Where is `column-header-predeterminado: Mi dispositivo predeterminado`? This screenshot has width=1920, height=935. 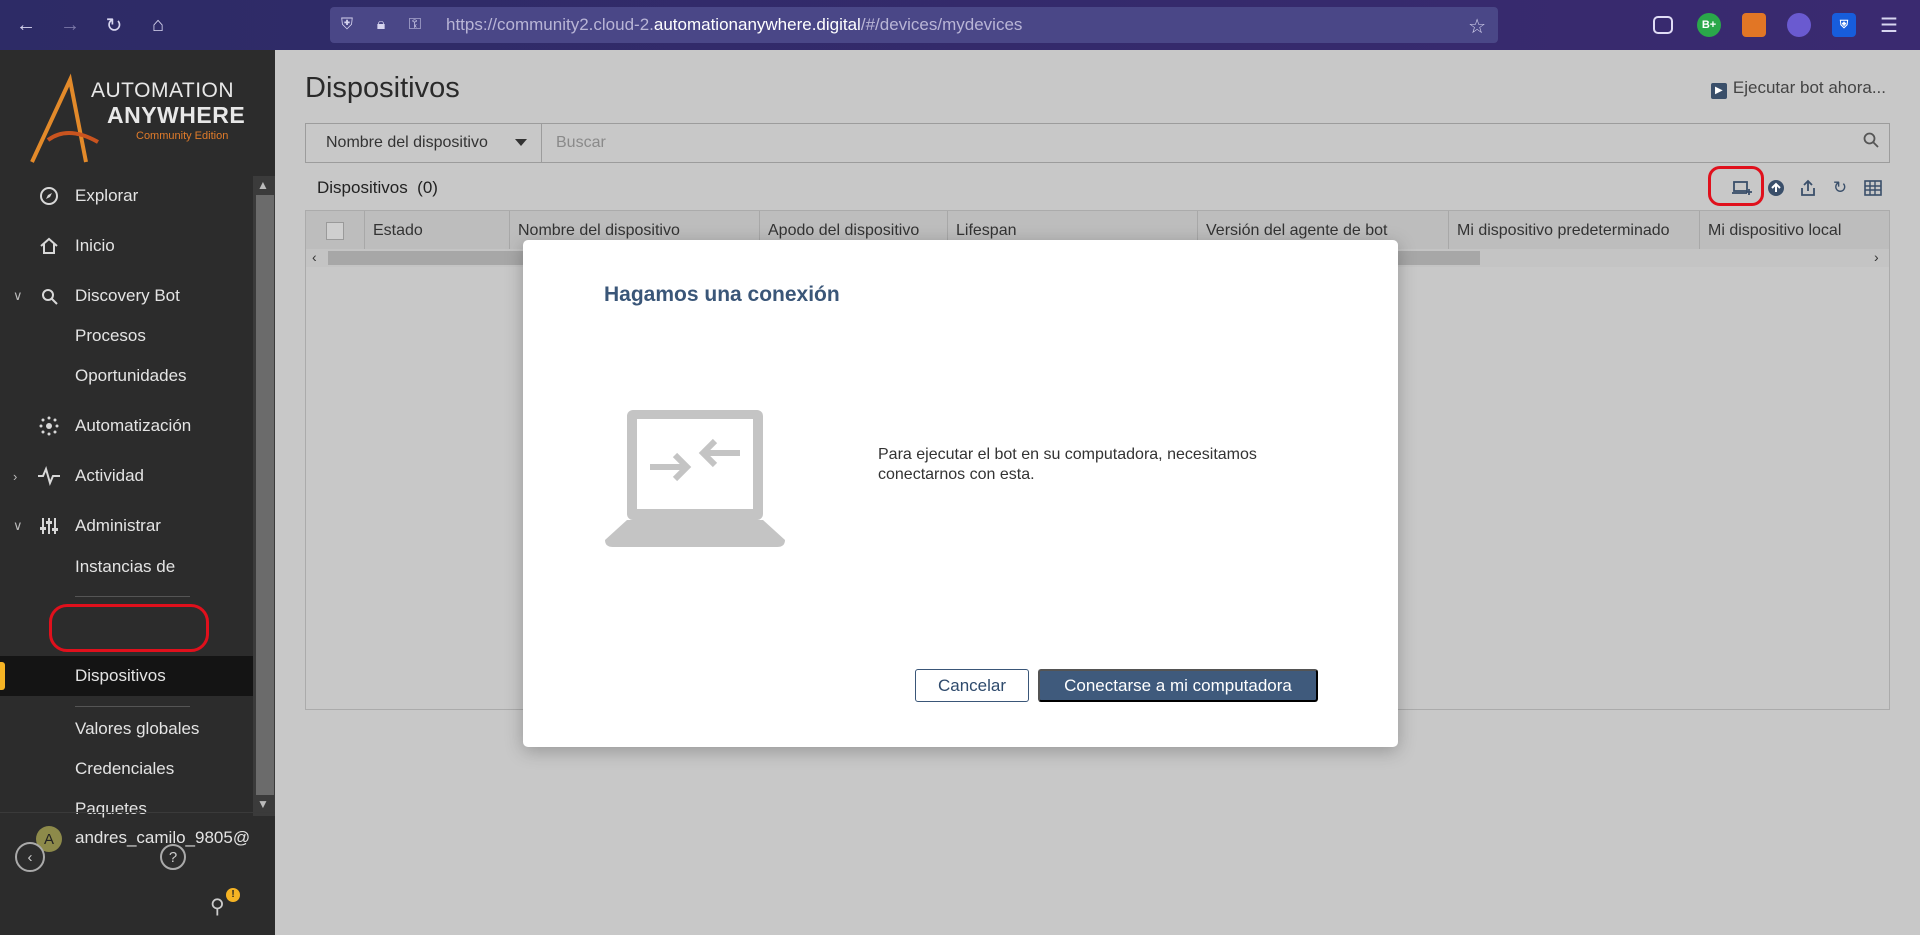
column-header-predeterminado: Mi dispositivo predeterminado is located at coordinates (1573, 230).